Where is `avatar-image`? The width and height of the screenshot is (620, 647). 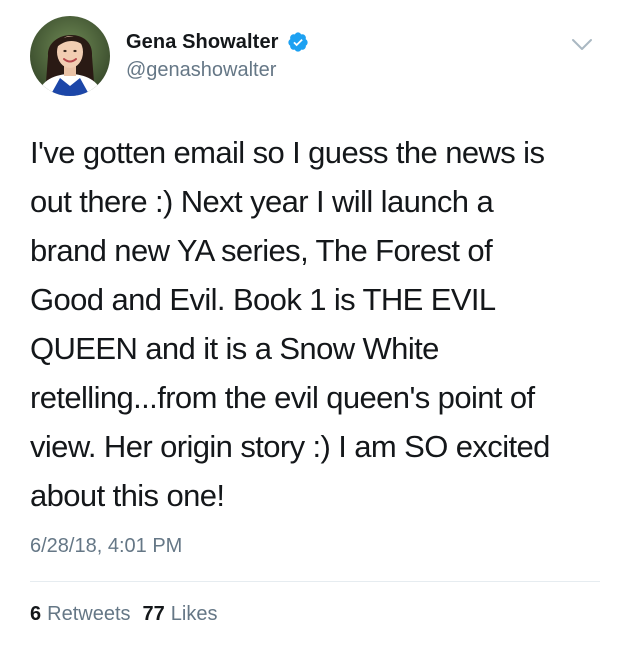 avatar-image is located at coordinates (70, 56).